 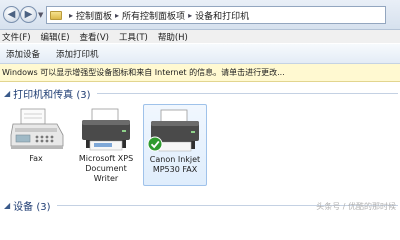 I want to click on device-fax: Fax, so click(x=36, y=145).